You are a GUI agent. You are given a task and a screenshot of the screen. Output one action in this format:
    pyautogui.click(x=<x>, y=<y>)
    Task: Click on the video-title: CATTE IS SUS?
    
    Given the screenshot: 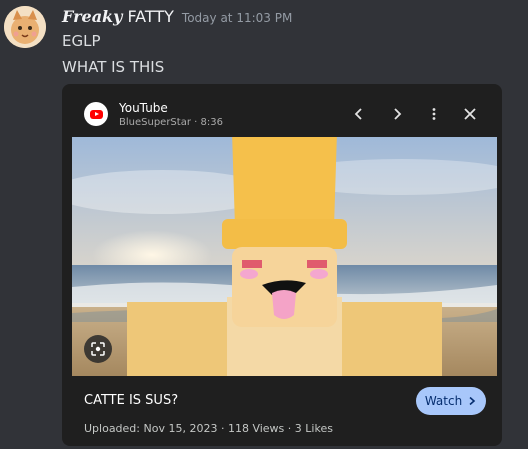 What is the action you would take?
    pyautogui.click(x=131, y=400)
    